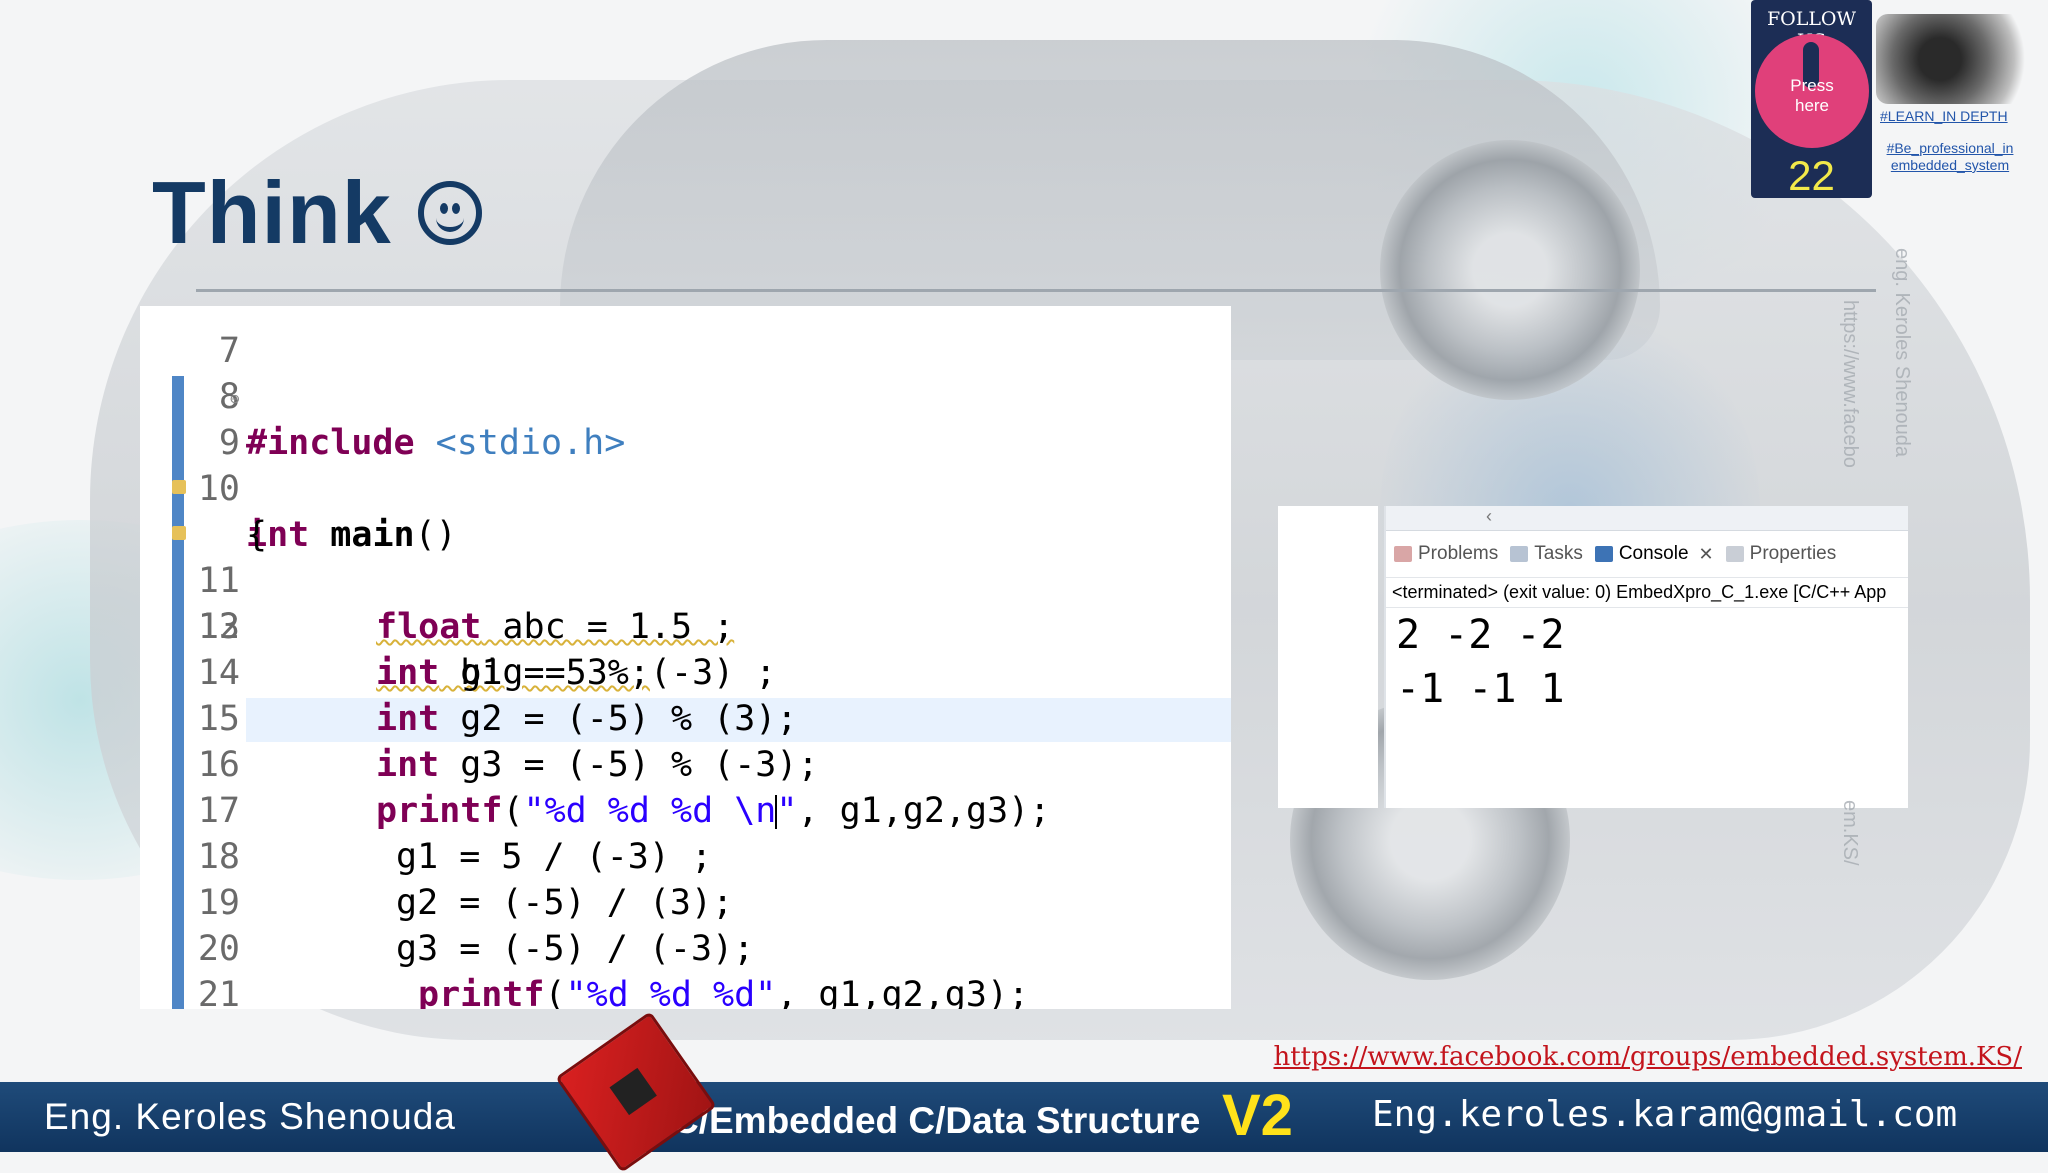 This screenshot has height=1173, width=2048. What do you see at coordinates (1036, 290) in the screenshot?
I see `title-divider` at bounding box center [1036, 290].